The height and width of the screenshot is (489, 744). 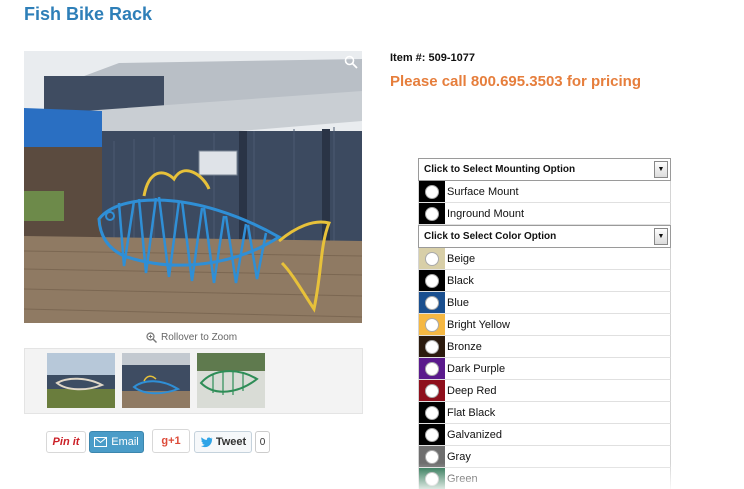 I want to click on color-option-label: Dark Purple, so click(x=476, y=368).